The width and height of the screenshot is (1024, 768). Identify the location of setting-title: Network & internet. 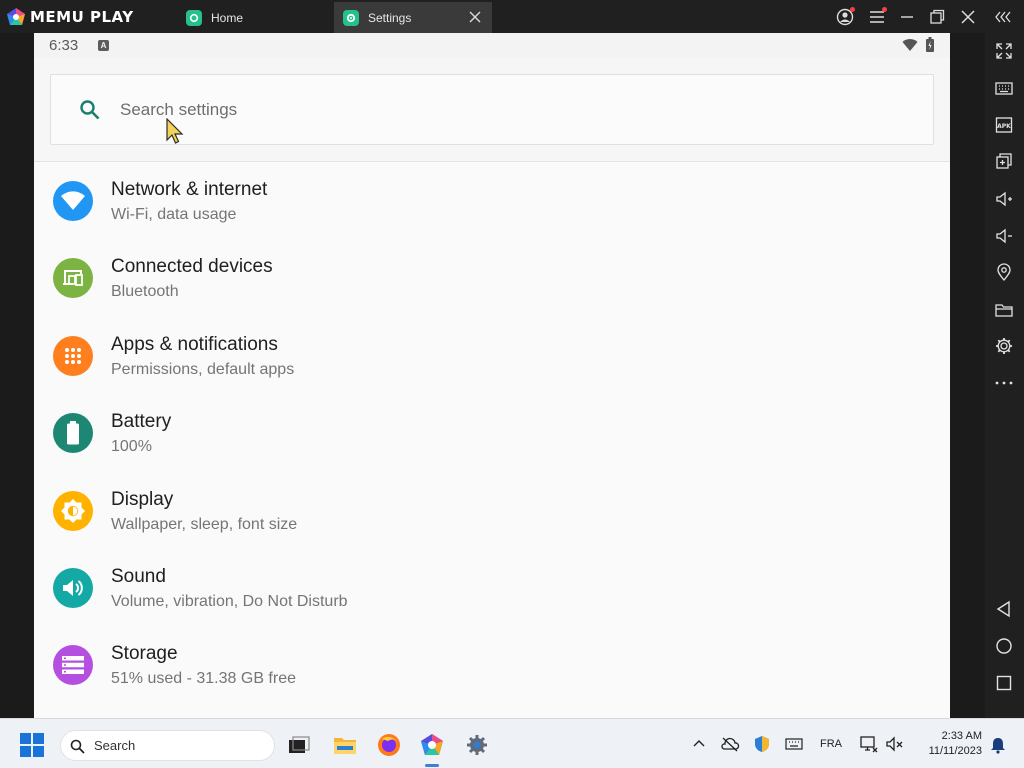
(189, 189).